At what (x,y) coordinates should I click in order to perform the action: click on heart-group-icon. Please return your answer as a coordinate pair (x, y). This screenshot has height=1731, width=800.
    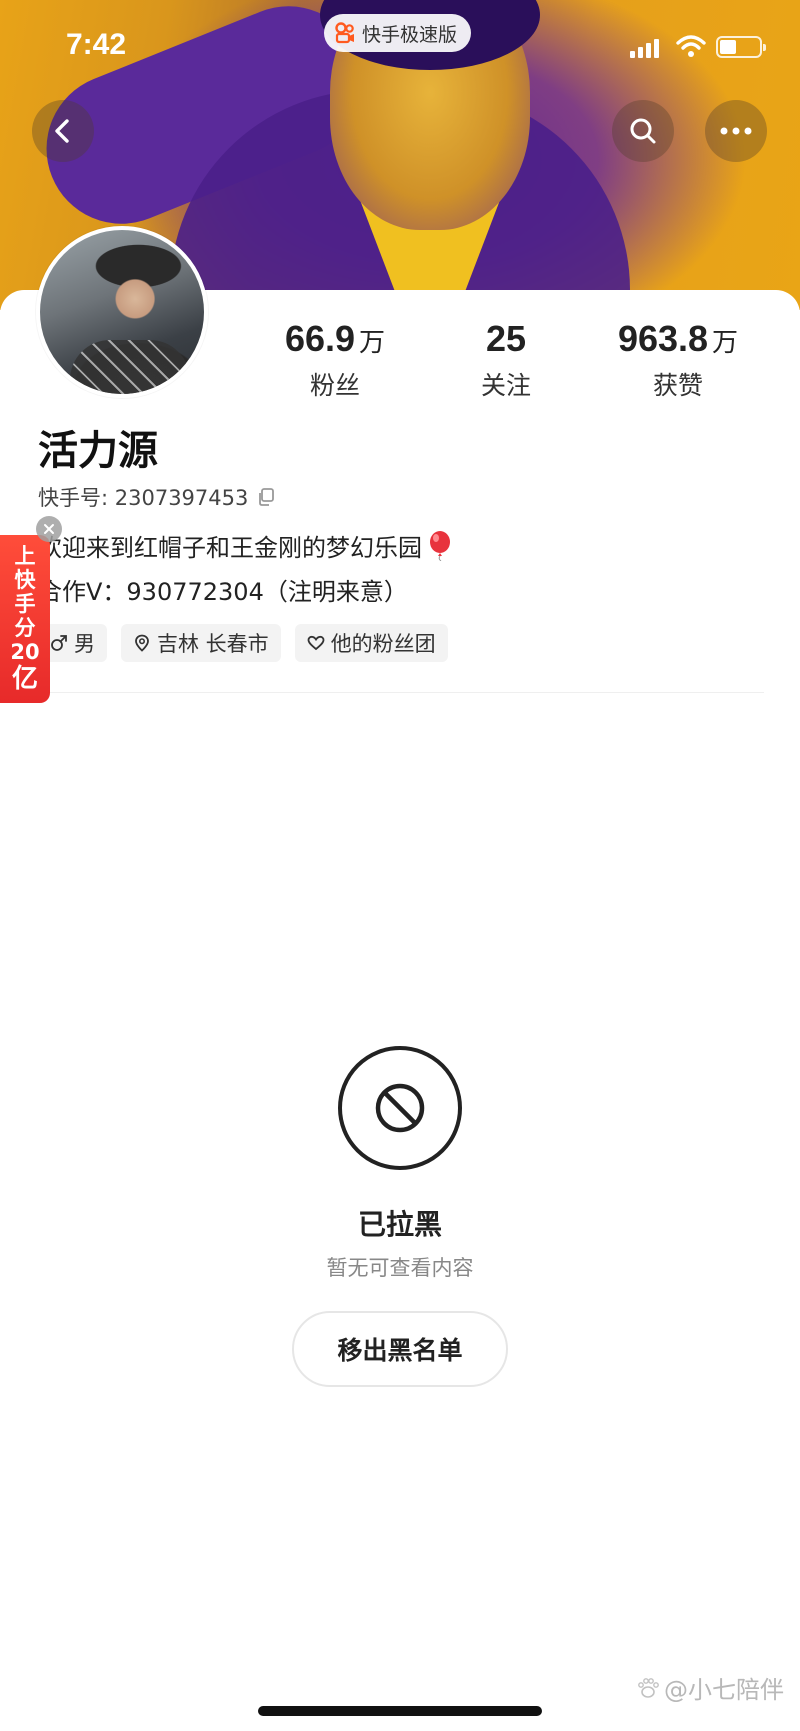
    Looking at the image, I should click on (316, 643).